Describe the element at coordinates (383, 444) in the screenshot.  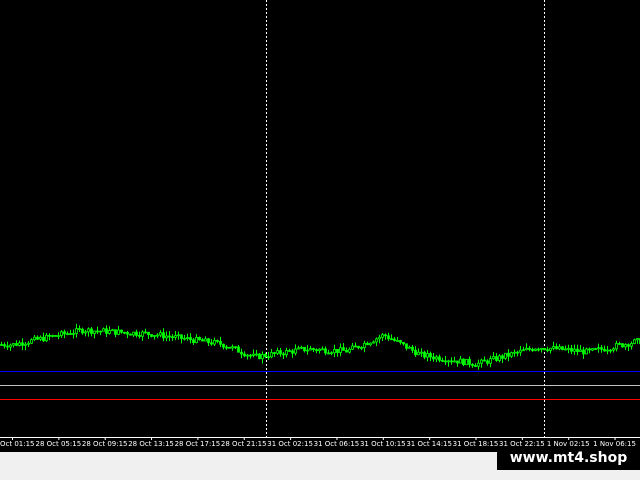
I see `x-tick-label: 31 Oct 10:15` at that location.